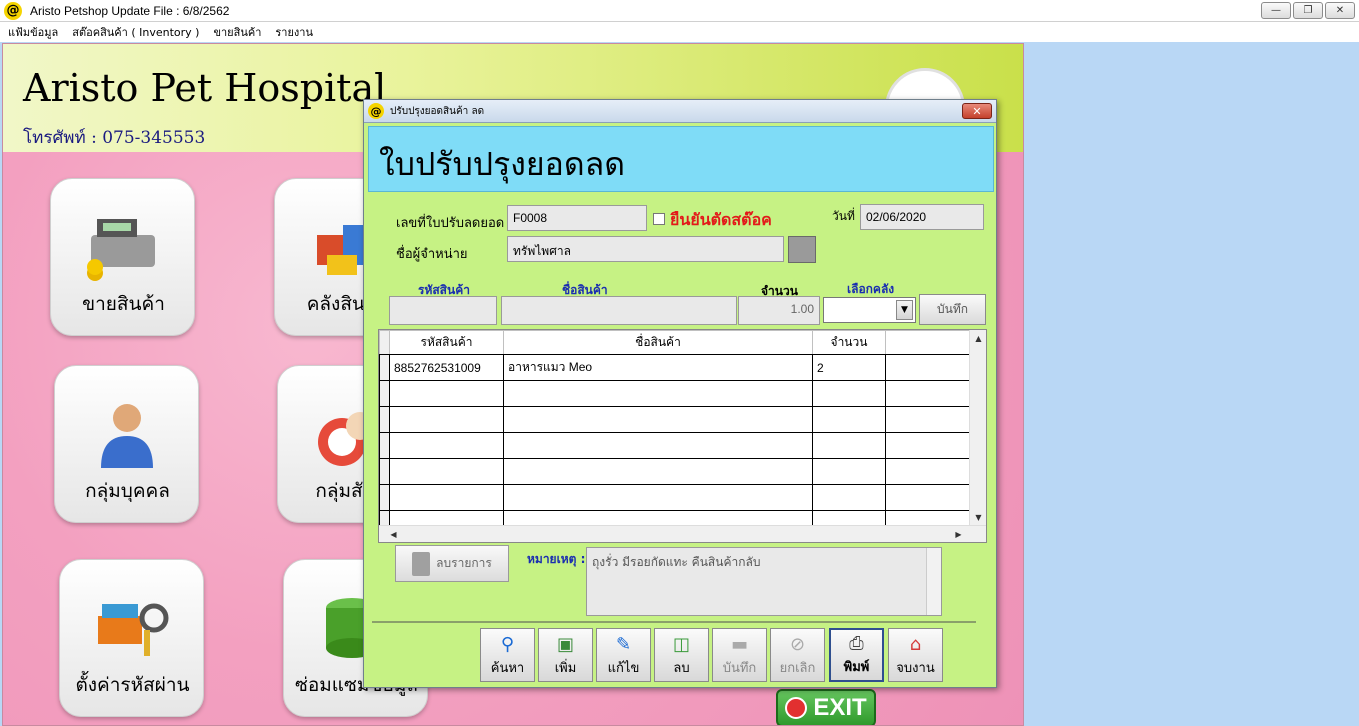  Describe the element at coordinates (721, 219) in the screenshot. I see `confirm-stock-label: ยืนยันตัดสต๊อค` at that location.